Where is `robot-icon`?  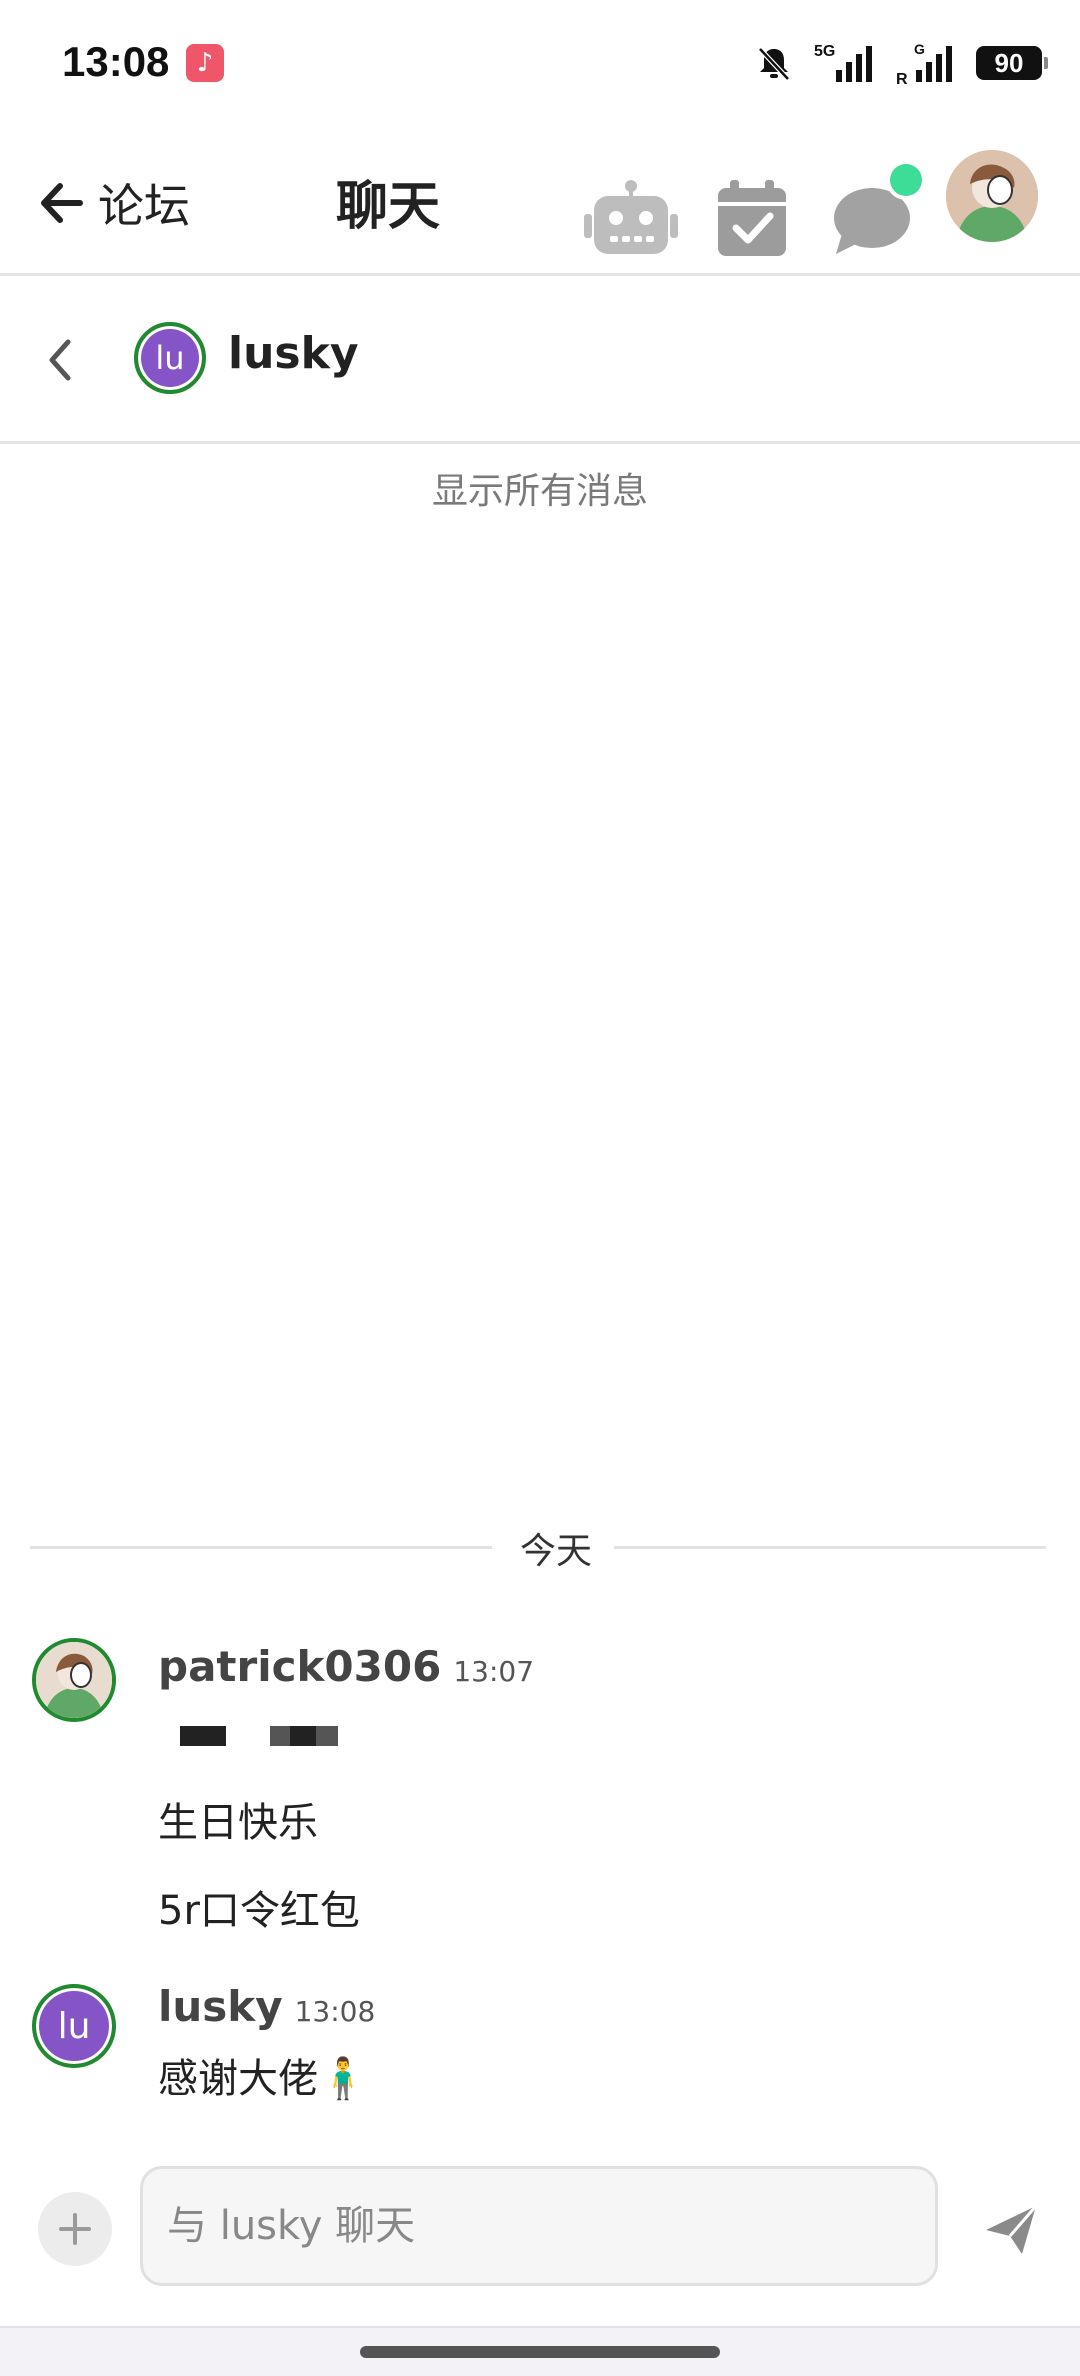 robot-icon is located at coordinates (631, 218).